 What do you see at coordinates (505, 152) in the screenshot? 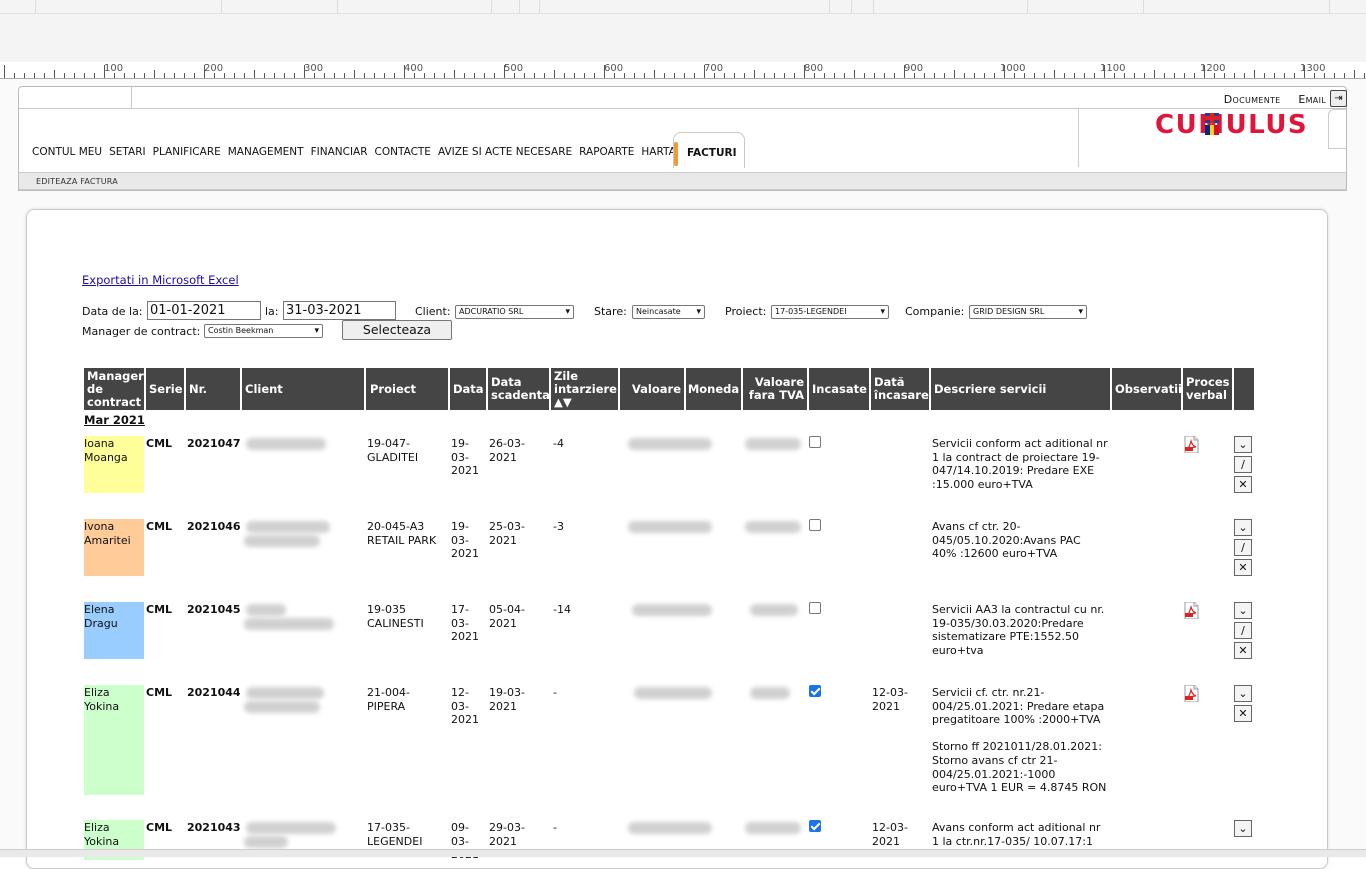
I see `menu-item-avize-si-acte-necesare: AVIZE SI ACTE NECESARE` at bounding box center [505, 152].